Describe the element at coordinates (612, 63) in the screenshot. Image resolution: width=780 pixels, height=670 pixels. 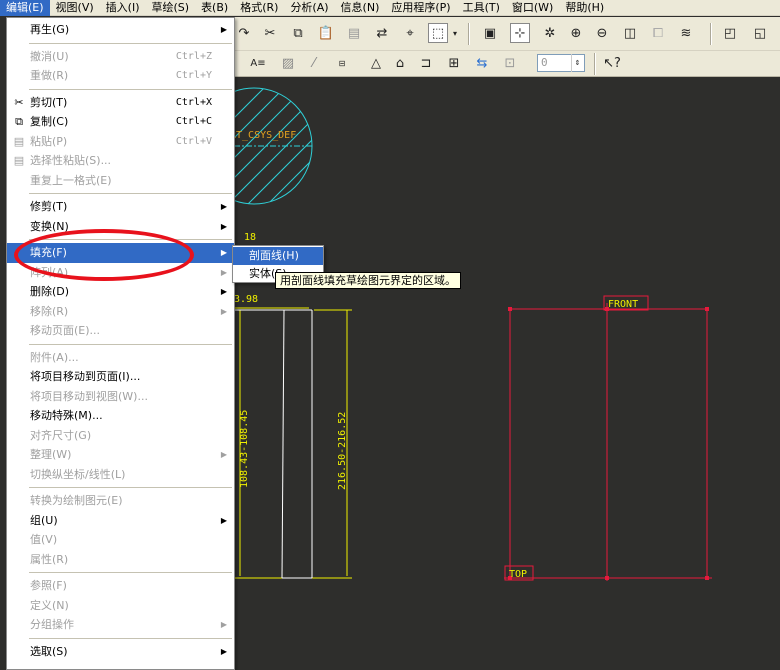
I see `help-pointer-icon: ↖?` at that location.